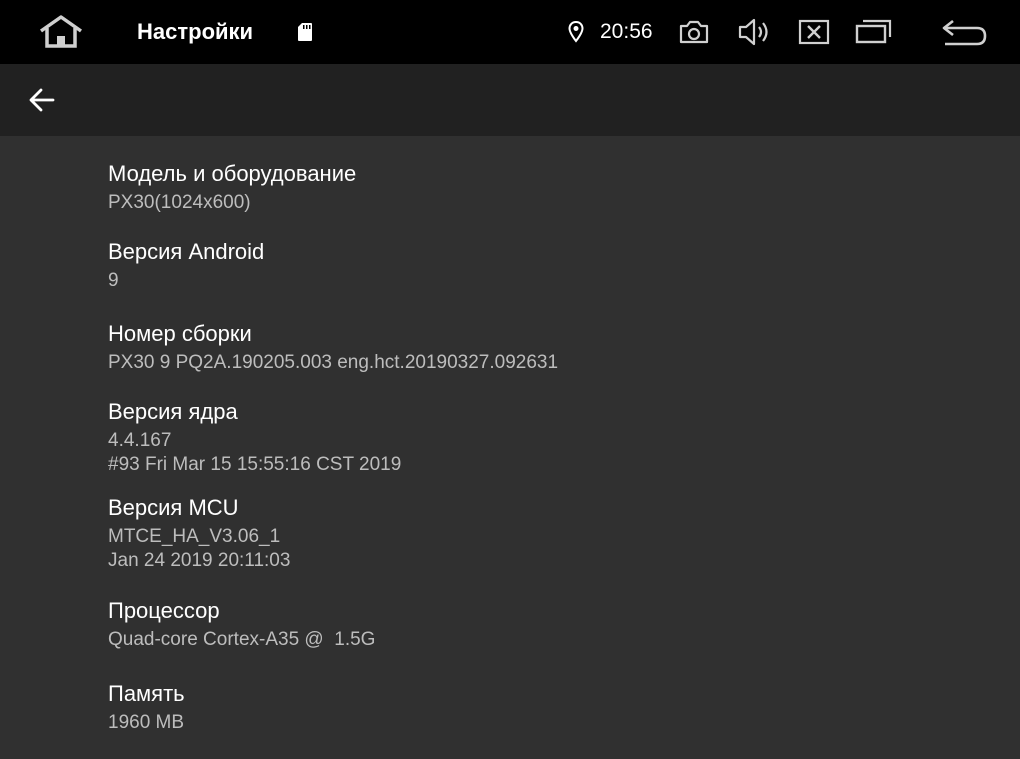  I want to click on home-icon, so click(61, 32).